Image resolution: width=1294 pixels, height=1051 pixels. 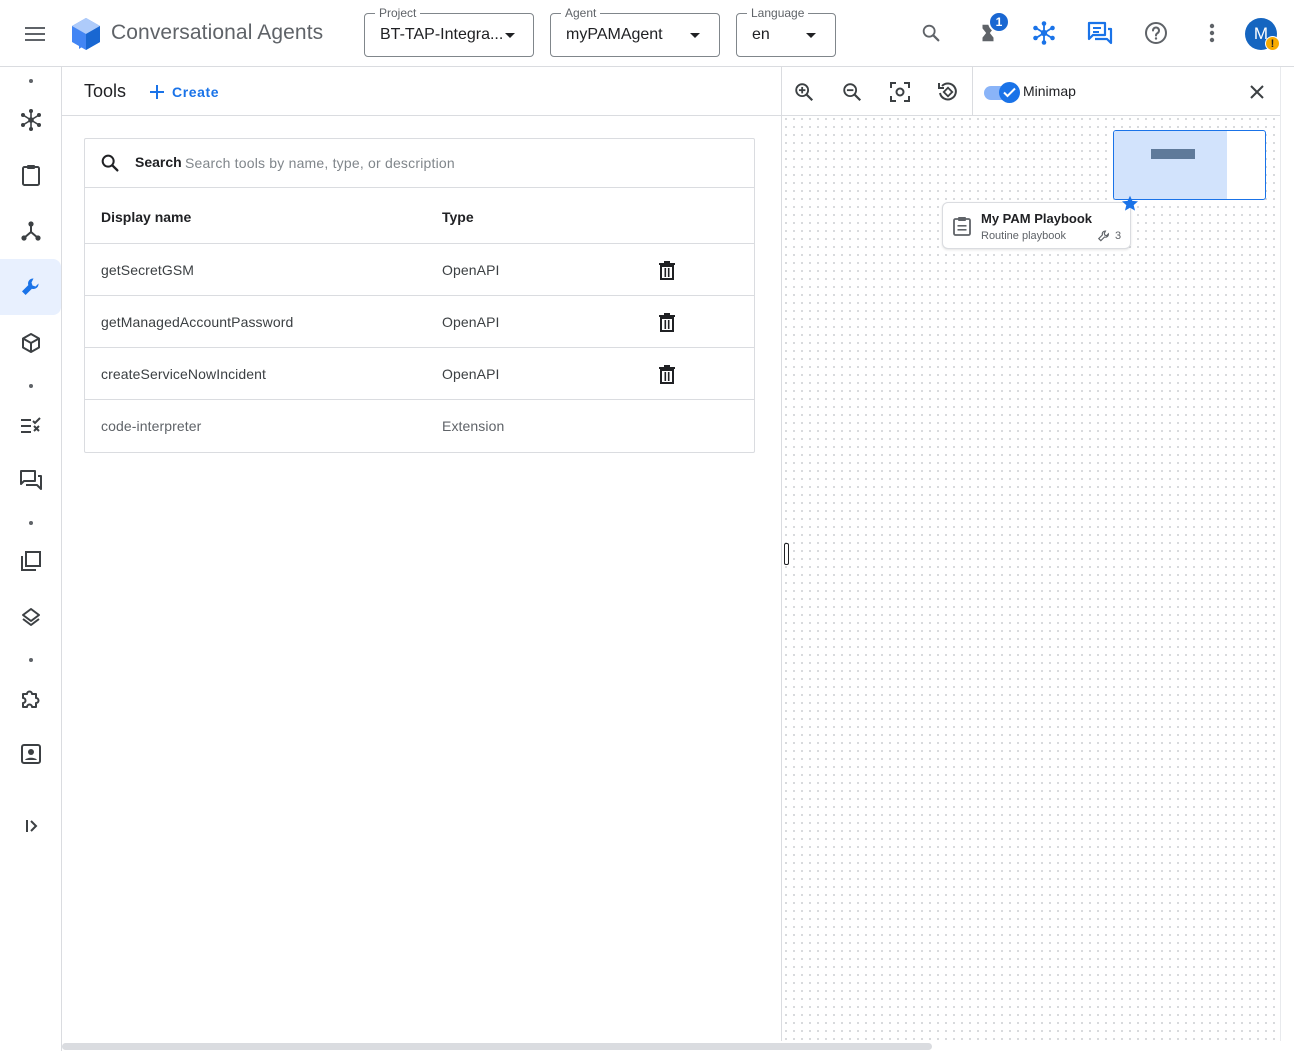 I want to click on minimap-viewport, so click(x=1170, y=165).